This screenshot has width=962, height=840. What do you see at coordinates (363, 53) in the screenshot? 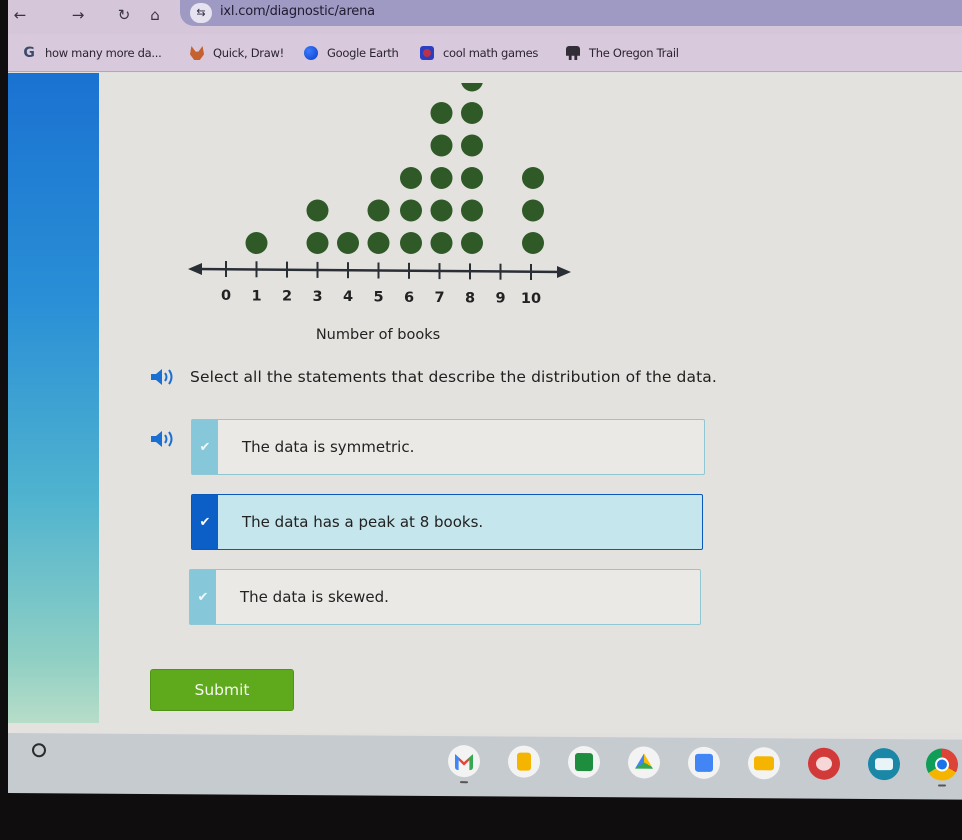
I see `bookmark-label: Google Earth` at bounding box center [363, 53].